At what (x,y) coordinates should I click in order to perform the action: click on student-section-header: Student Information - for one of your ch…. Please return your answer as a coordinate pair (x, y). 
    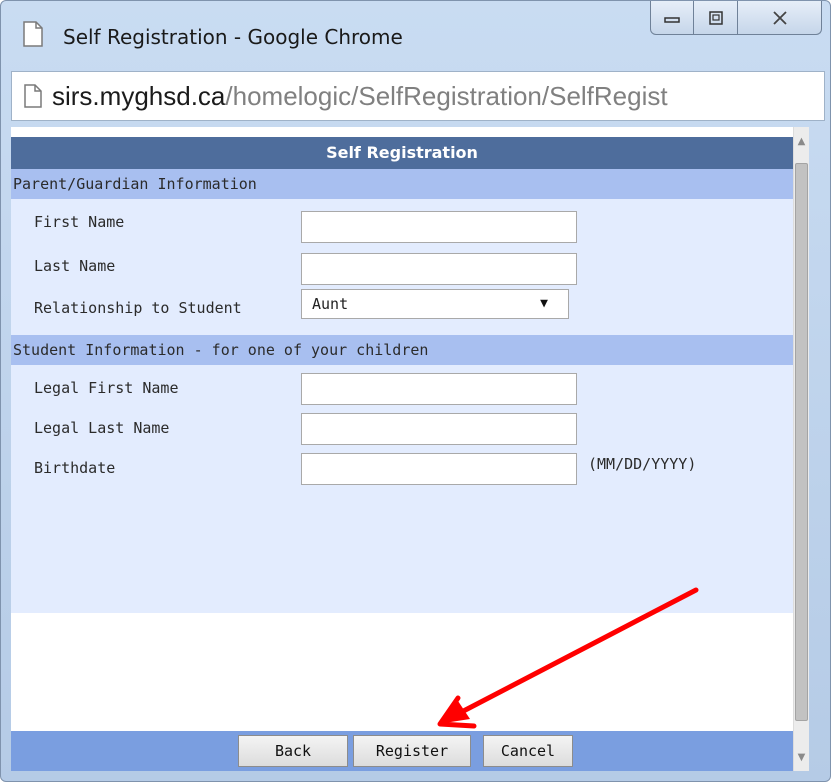
    Looking at the image, I should click on (402, 350).